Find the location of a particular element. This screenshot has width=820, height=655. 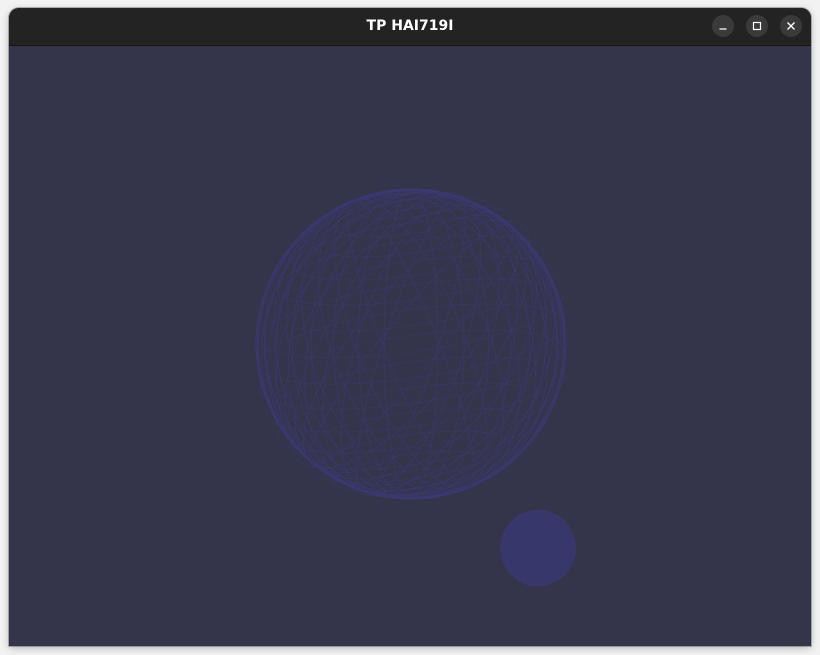

small-sphere is located at coordinates (538, 548).